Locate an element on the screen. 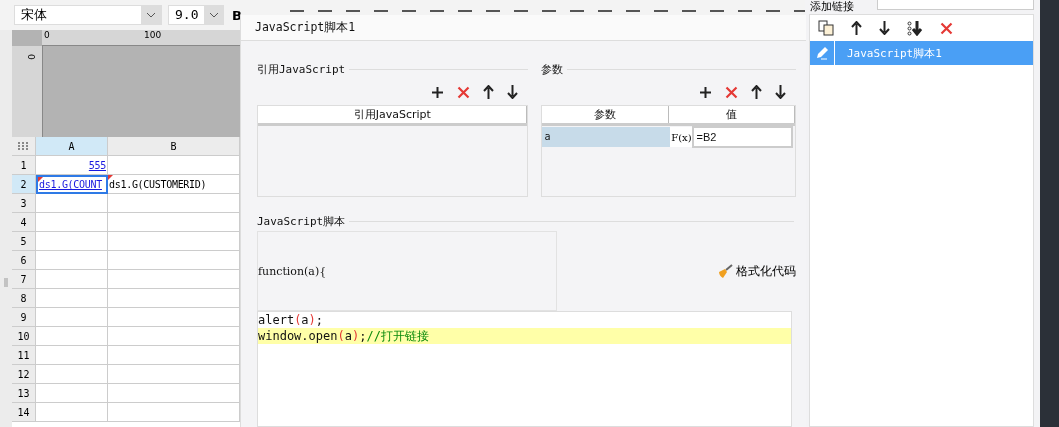 This screenshot has width=1059, height=427. select-all-icon is located at coordinates (23, 146).